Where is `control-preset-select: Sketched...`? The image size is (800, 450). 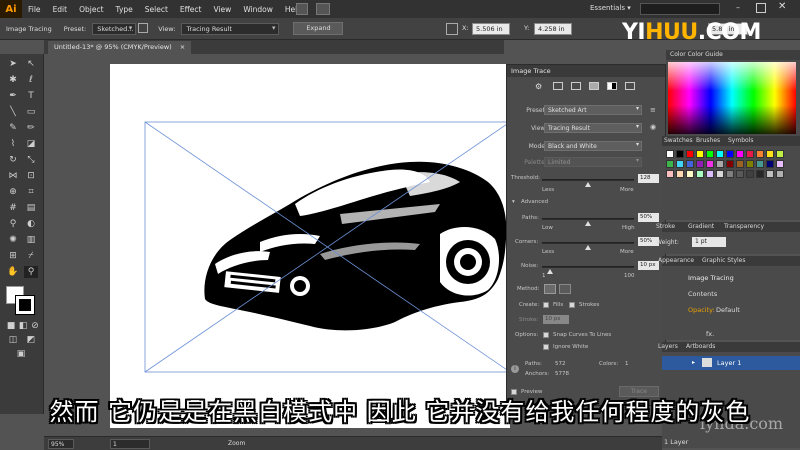
control-preset-select: Sketched... is located at coordinates (114, 28).